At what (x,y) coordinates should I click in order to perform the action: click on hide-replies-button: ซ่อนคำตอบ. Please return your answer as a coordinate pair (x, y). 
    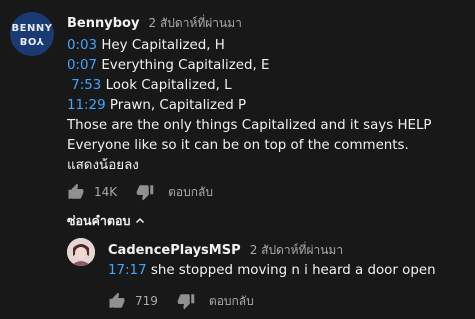
    Looking at the image, I should click on (106, 221).